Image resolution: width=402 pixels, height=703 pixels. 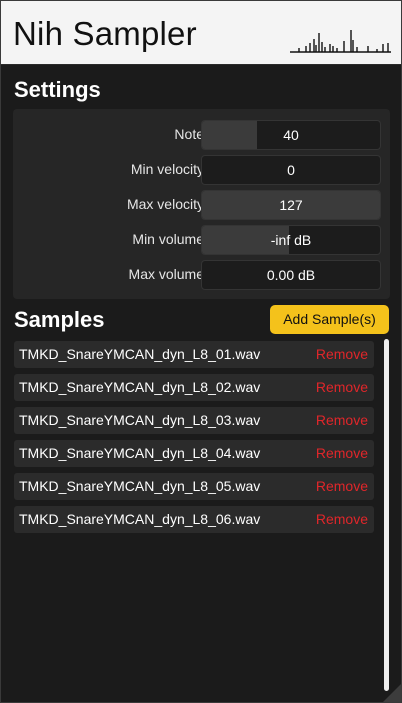 I want to click on min-volume-slider: -inf dB, so click(x=291, y=240).